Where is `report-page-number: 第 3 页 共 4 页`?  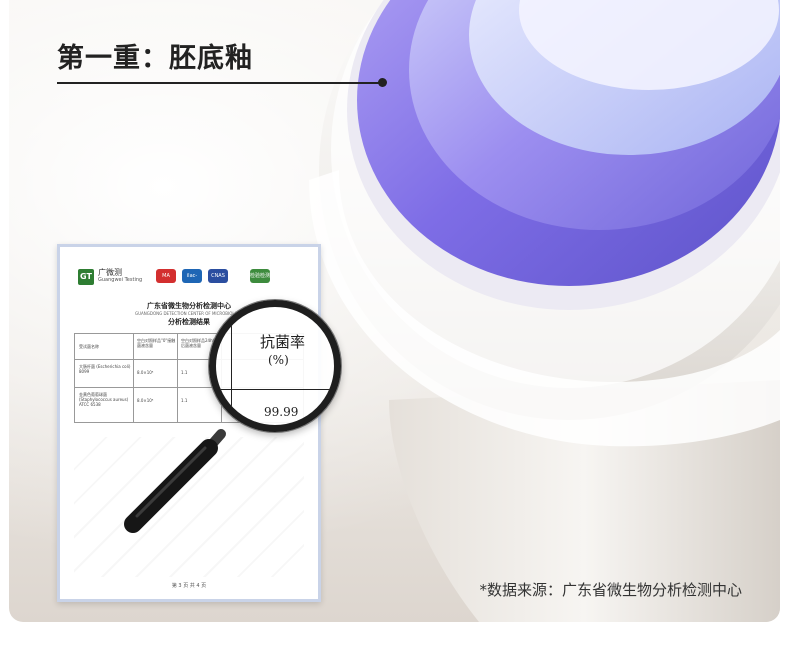
report-page-number: 第 3 页 共 4 页 is located at coordinates (189, 586).